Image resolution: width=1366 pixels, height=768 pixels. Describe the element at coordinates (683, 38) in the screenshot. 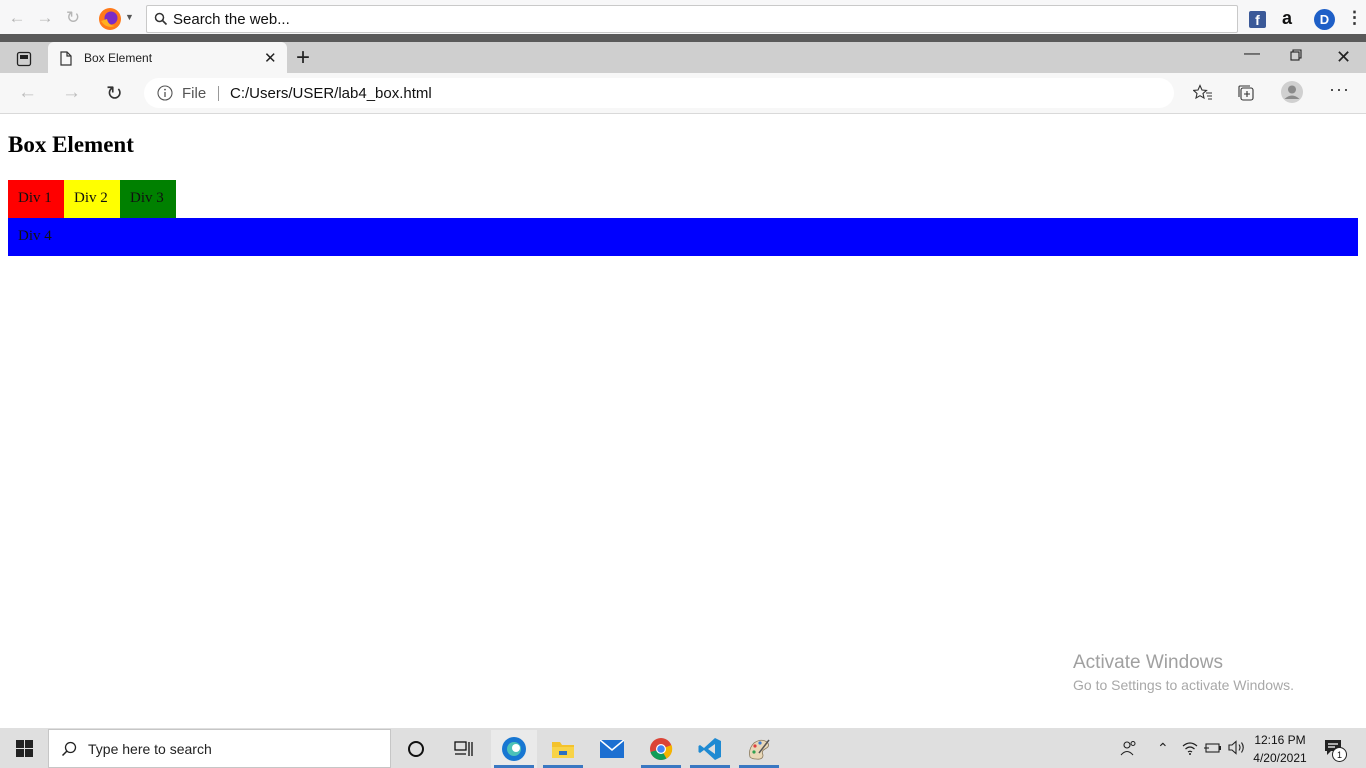

I see `window-frame-strip` at that location.